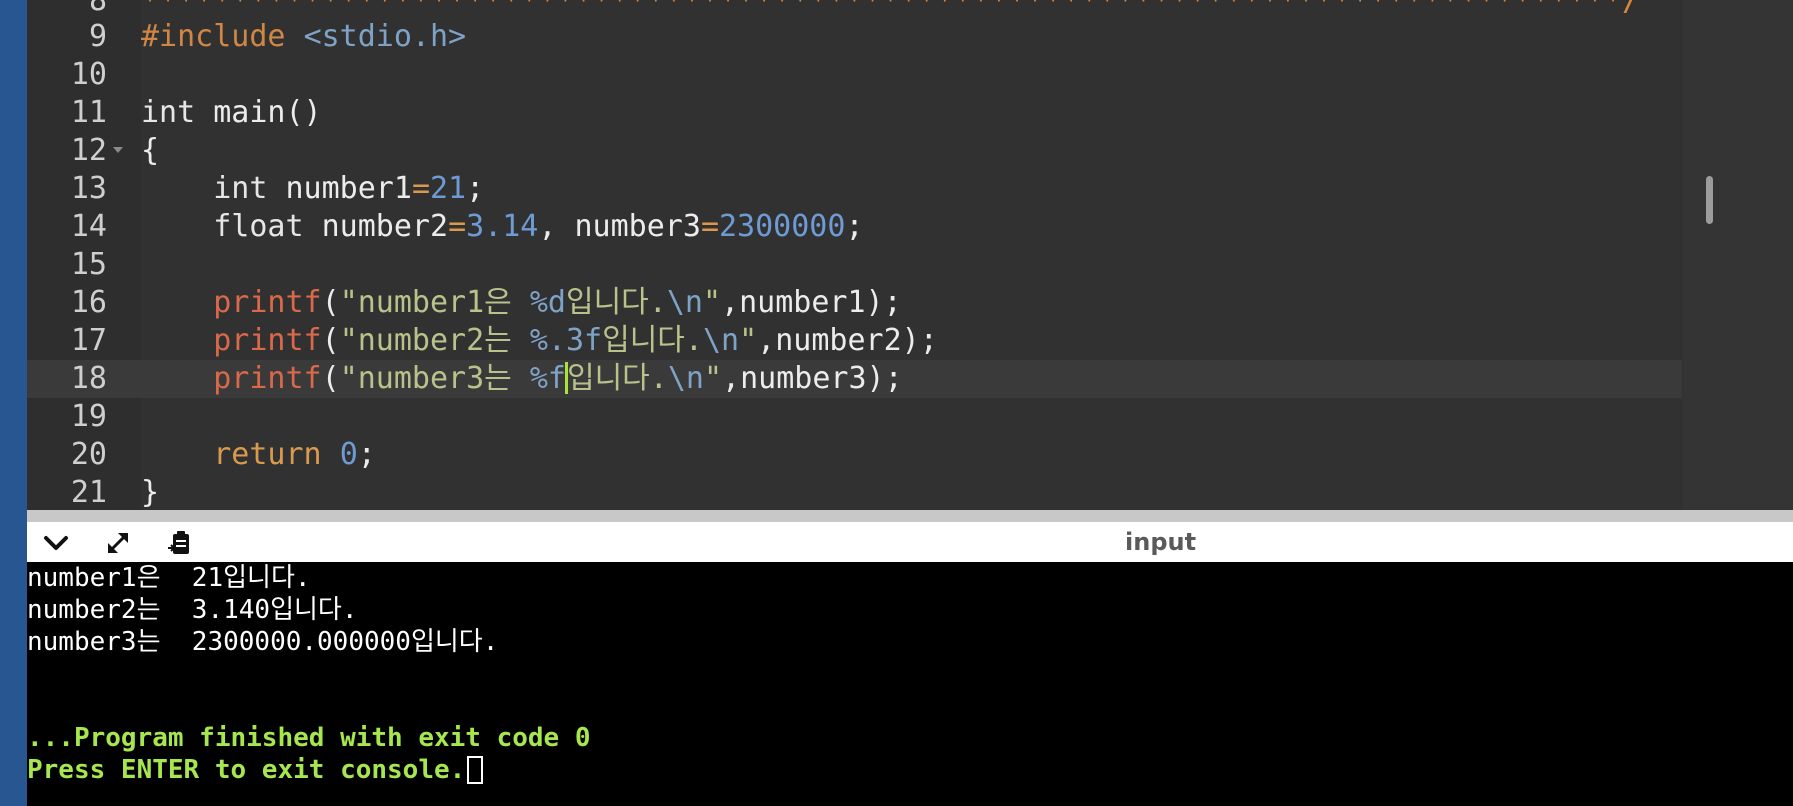 The width and height of the screenshot is (1793, 806). What do you see at coordinates (1161, 542) in the screenshot?
I see `console-title: input` at bounding box center [1161, 542].